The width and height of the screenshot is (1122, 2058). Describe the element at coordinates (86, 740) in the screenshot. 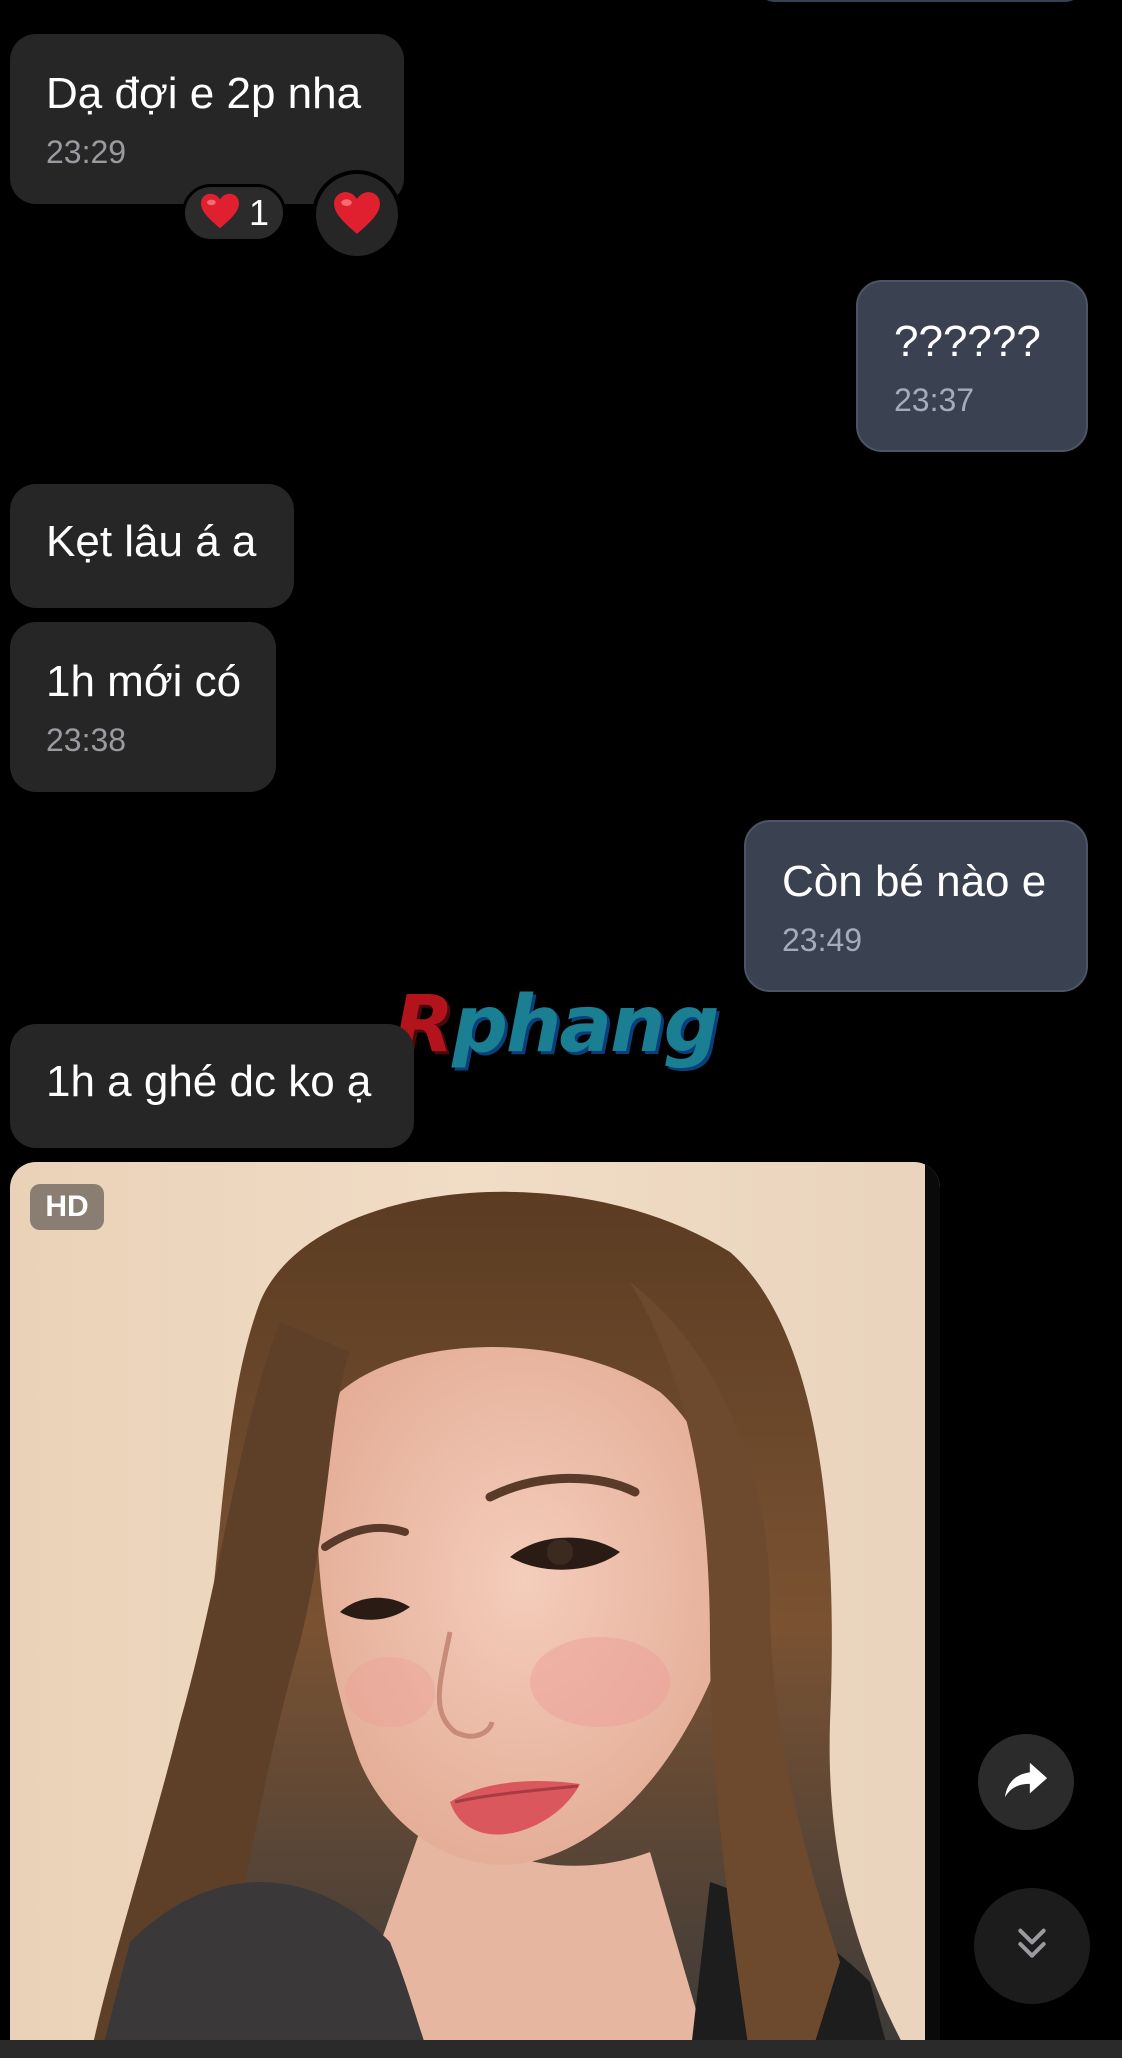

I see `message-time: 23:38` at that location.